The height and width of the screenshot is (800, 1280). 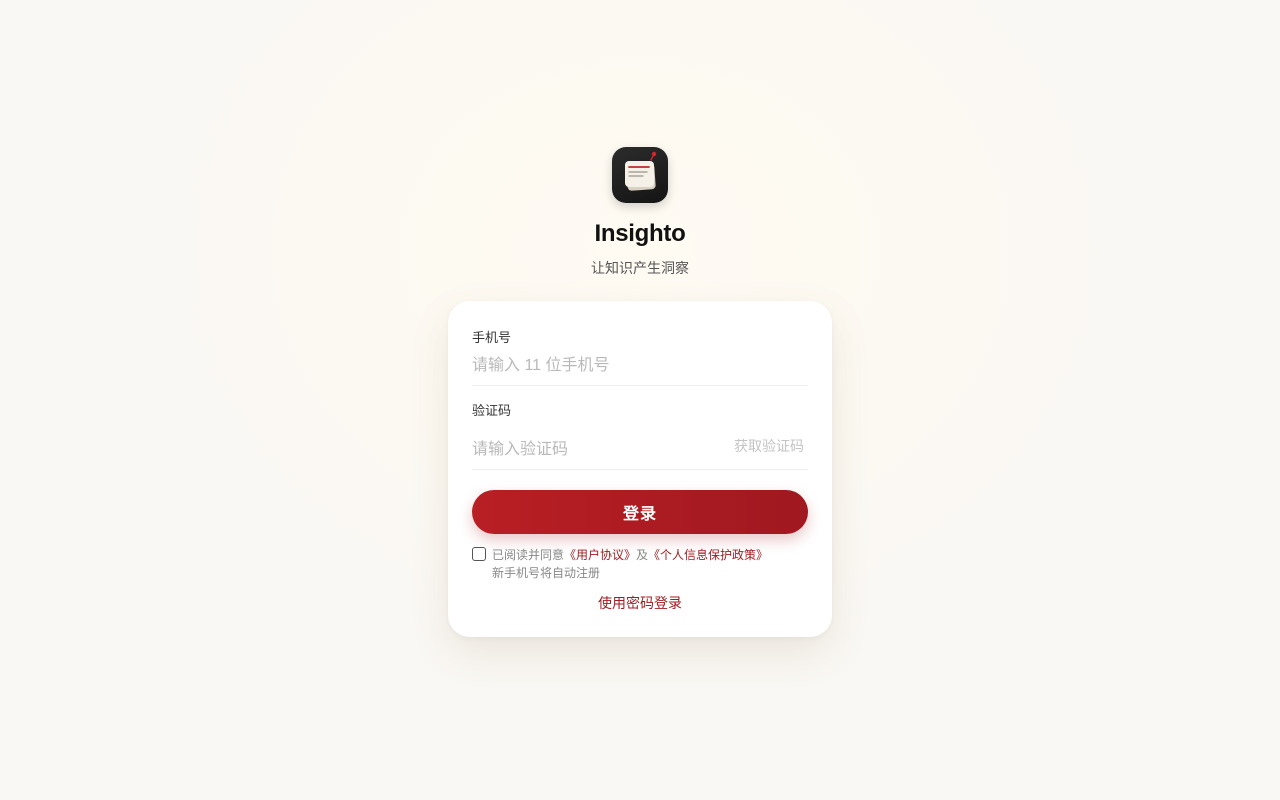 What do you see at coordinates (642, 555) in the screenshot?
I see `agreement-conjunction: 及` at bounding box center [642, 555].